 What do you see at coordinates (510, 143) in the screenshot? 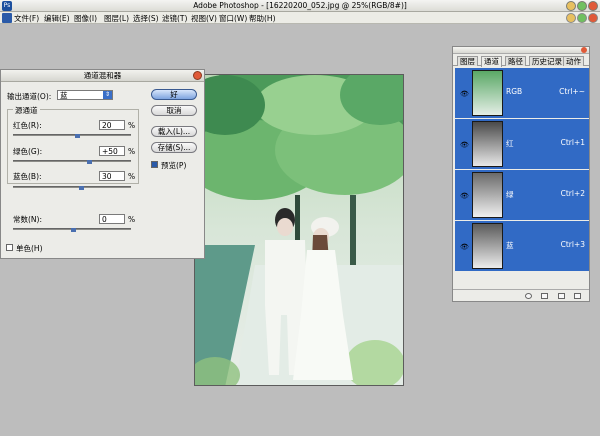
I see `channel-name: 红` at bounding box center [510, 143].